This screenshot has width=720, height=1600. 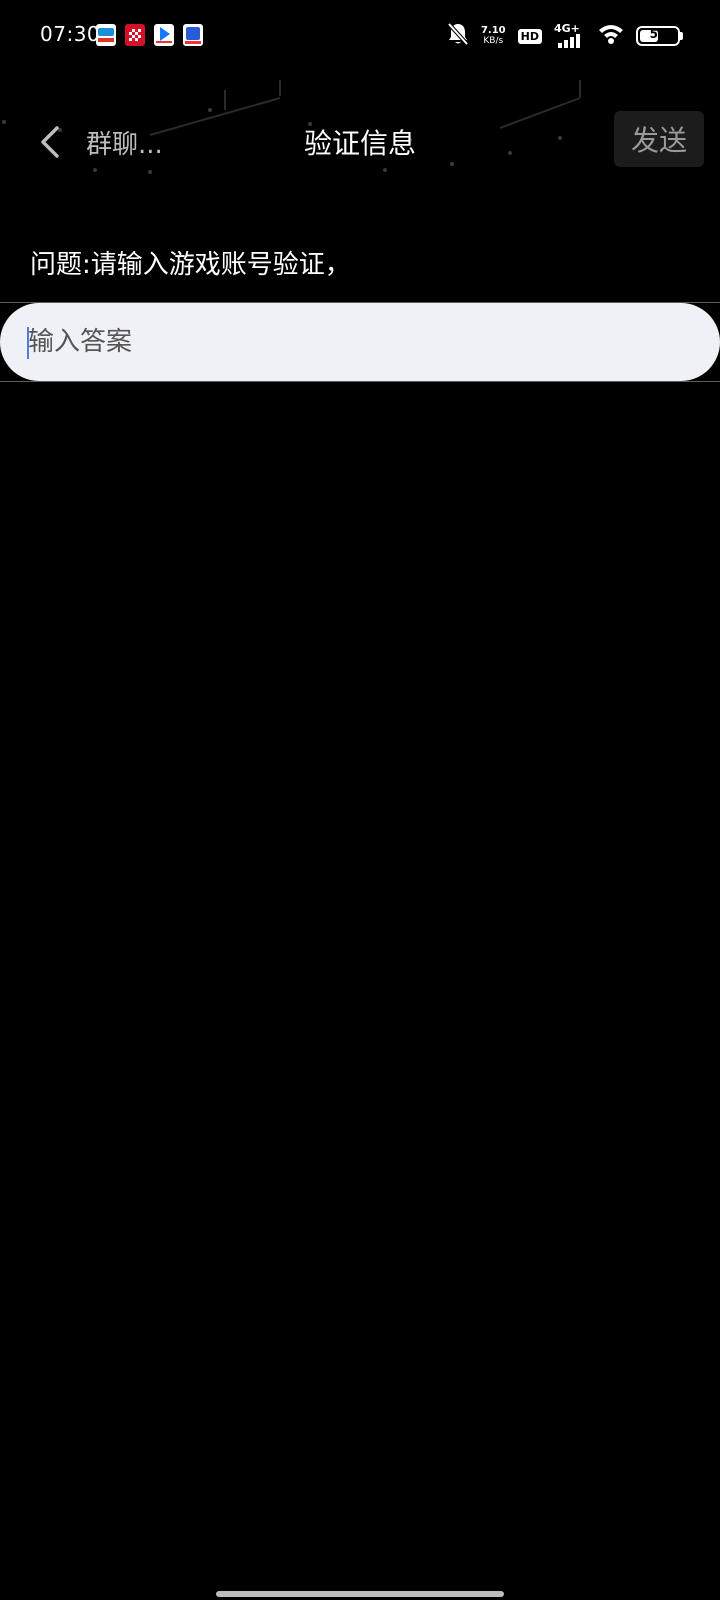 I want to click on home-indicator, so click(x=360, y=1594).